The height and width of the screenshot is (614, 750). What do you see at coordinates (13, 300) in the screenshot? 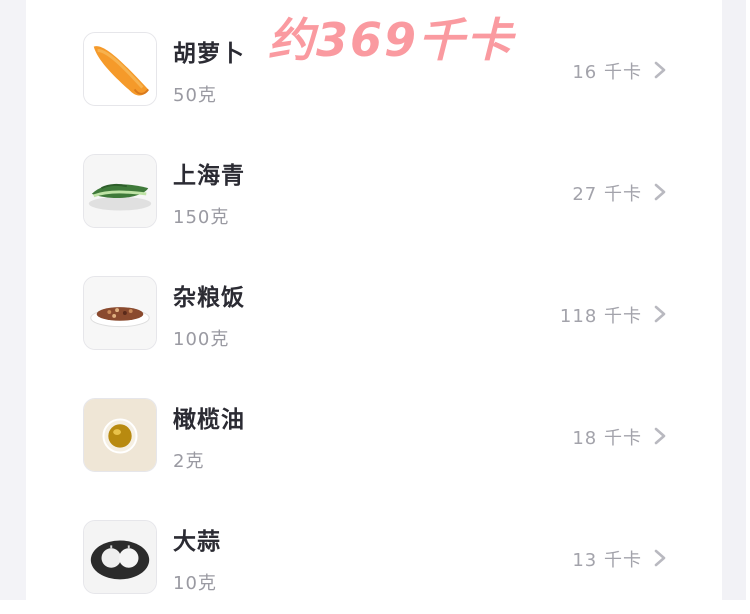
I see `left-gutter` at bounding box center [13, 300].